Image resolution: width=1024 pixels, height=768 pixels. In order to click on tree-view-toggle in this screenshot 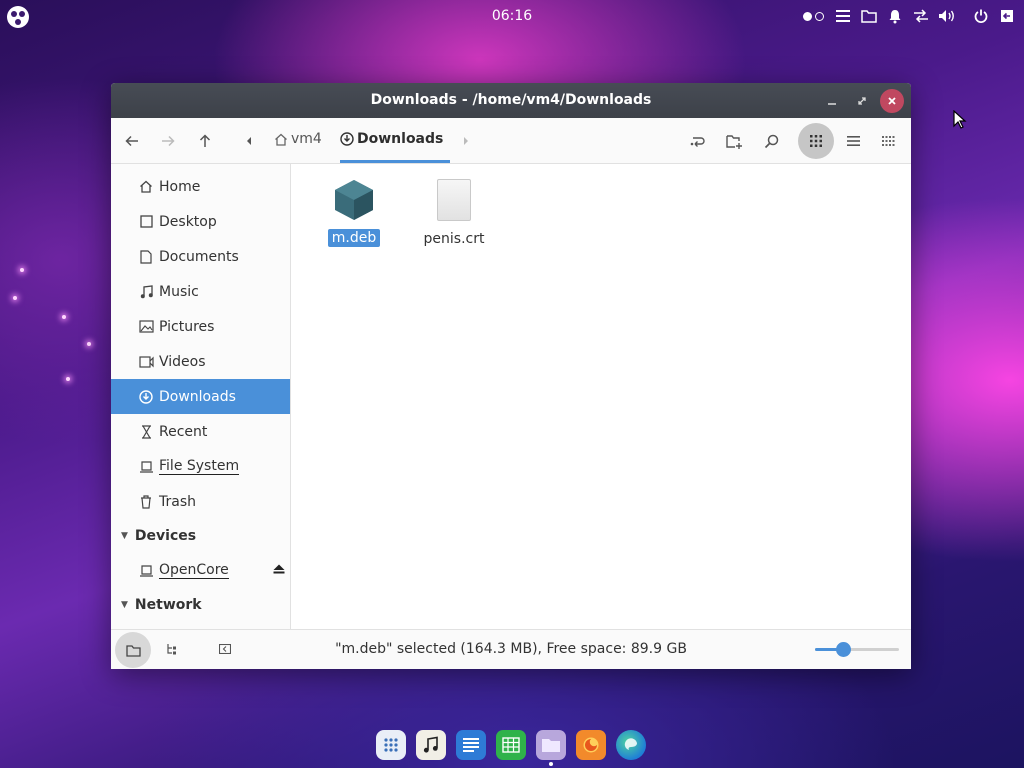, I will do `click(172, 649)`.